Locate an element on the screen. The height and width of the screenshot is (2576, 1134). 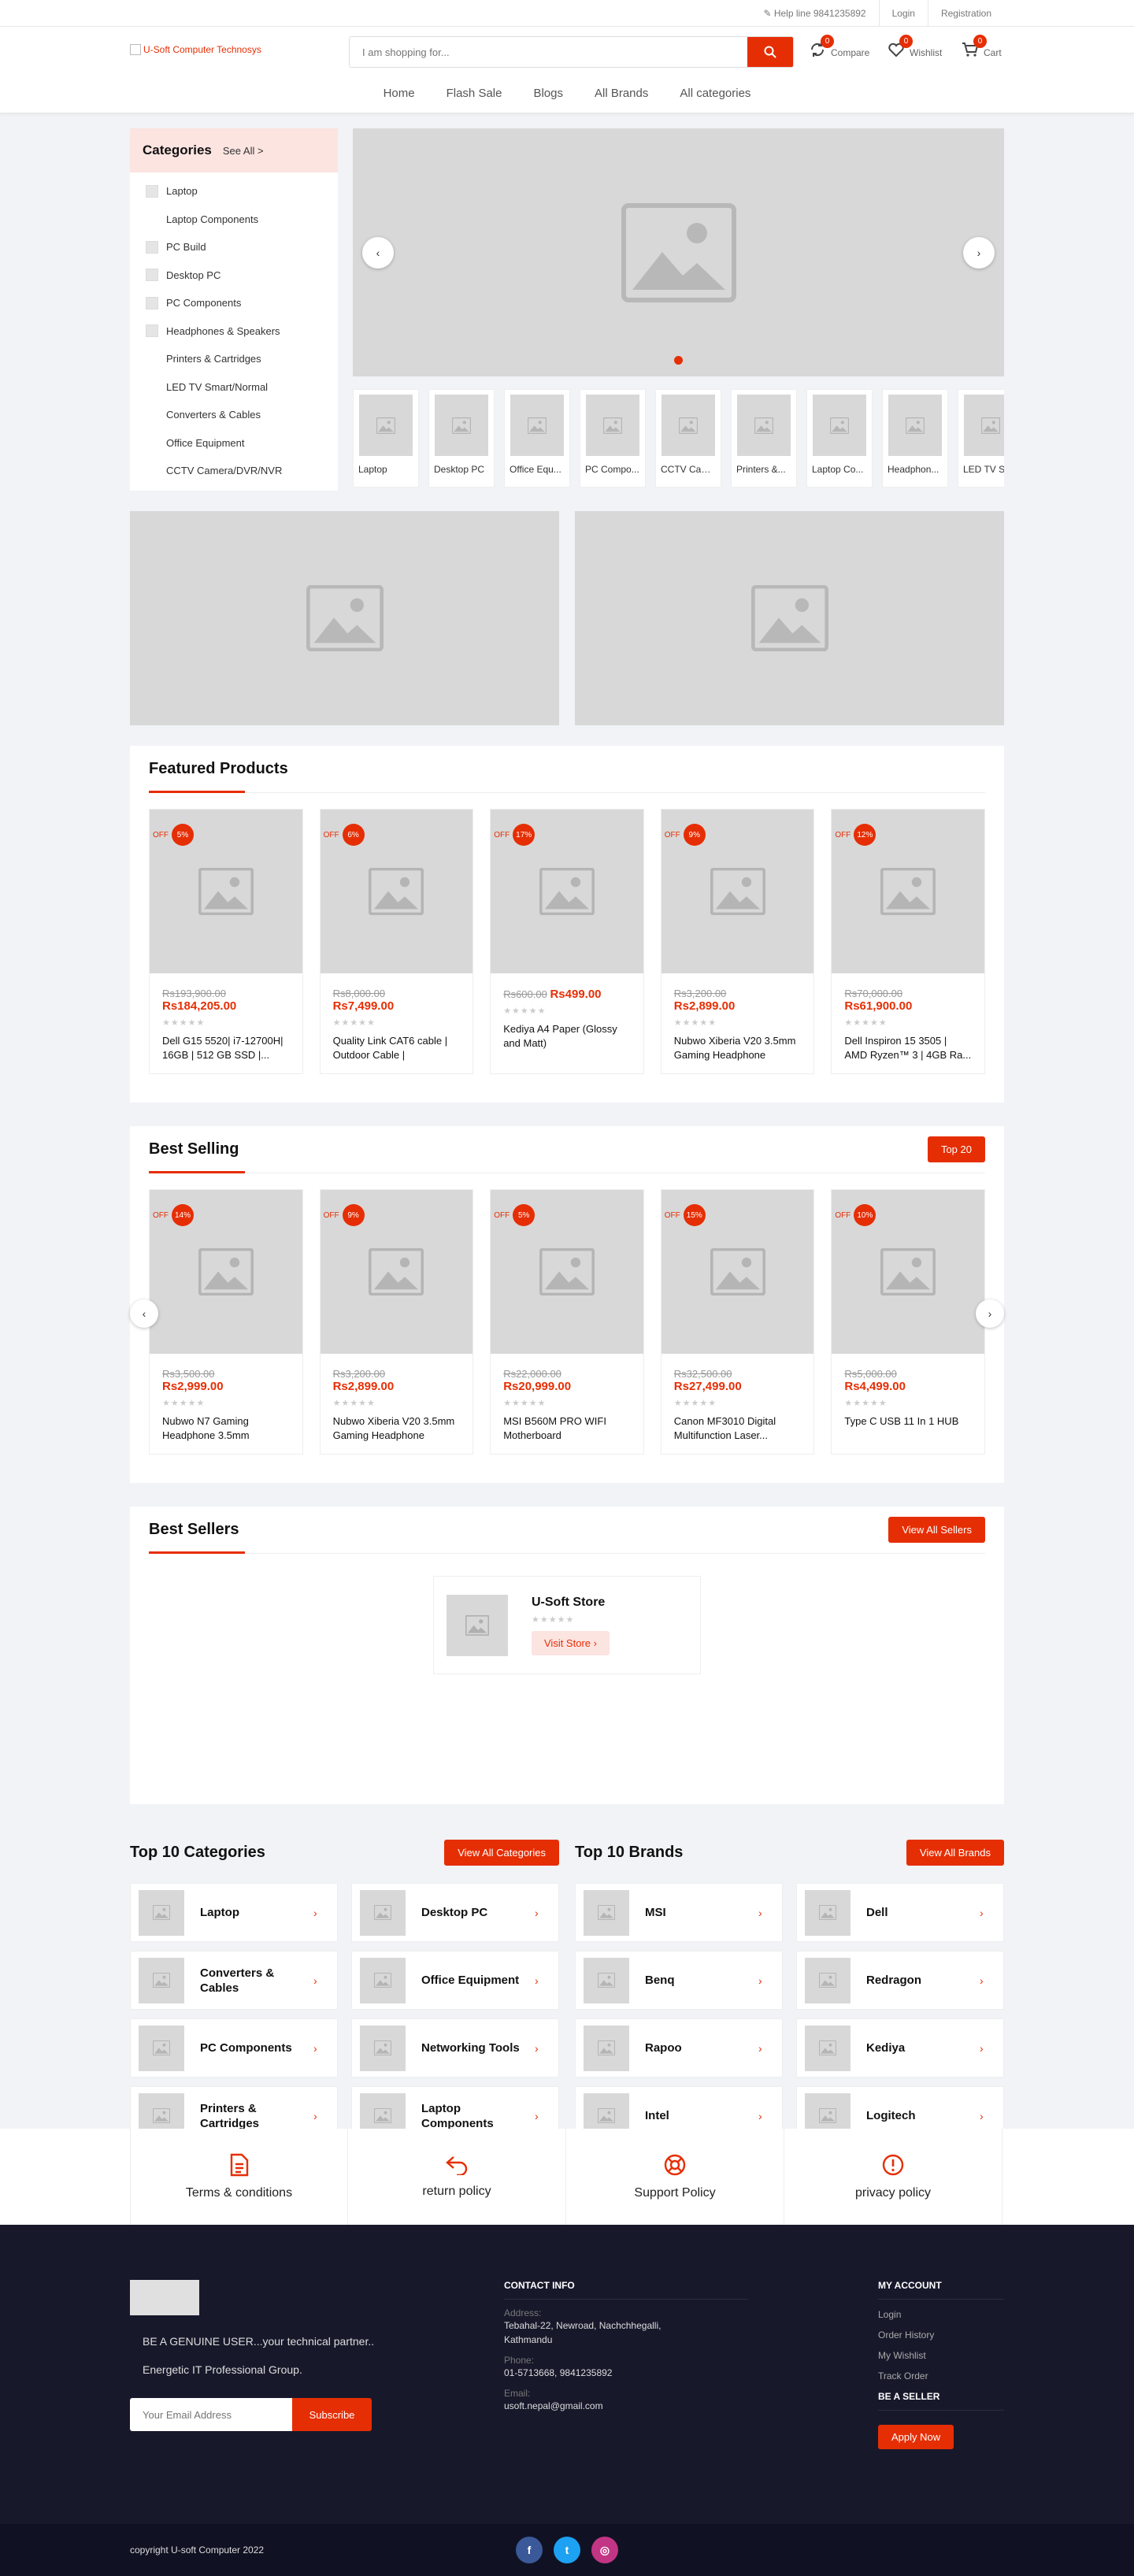
account-link: Login is located at coordinates (941, 2314).